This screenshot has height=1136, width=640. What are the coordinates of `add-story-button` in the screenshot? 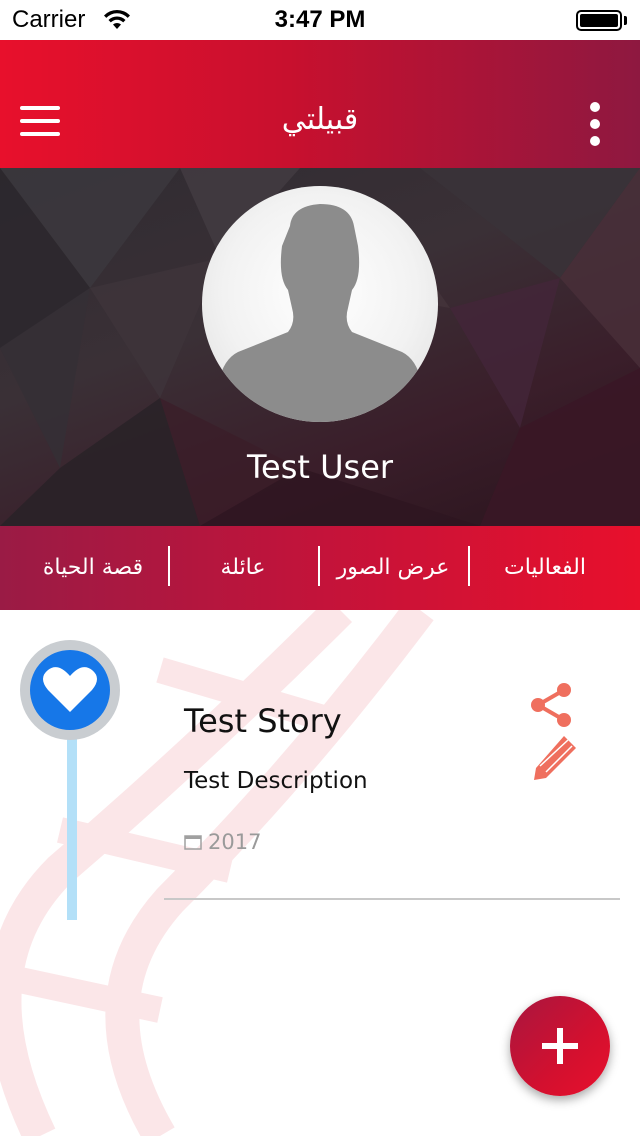 It's located at (560, 1046).